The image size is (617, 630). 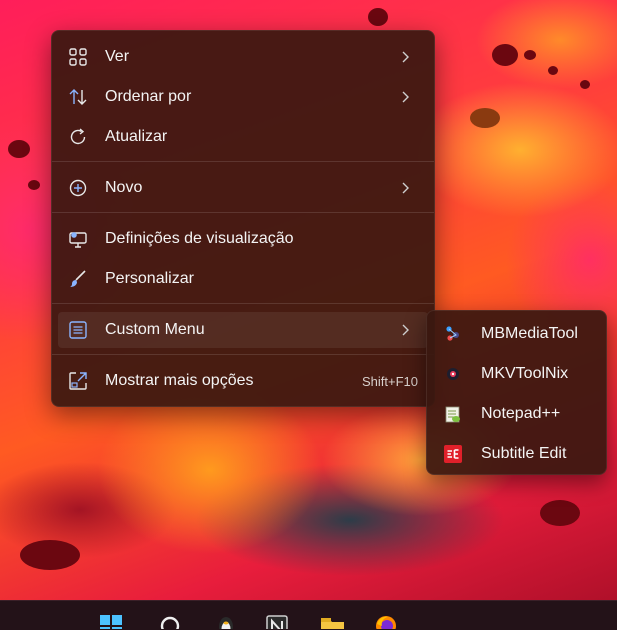 What do you see at coordinates (78, 240) in the screenshot?
I see `display-settings-icon` at bounding box center [78, 240].